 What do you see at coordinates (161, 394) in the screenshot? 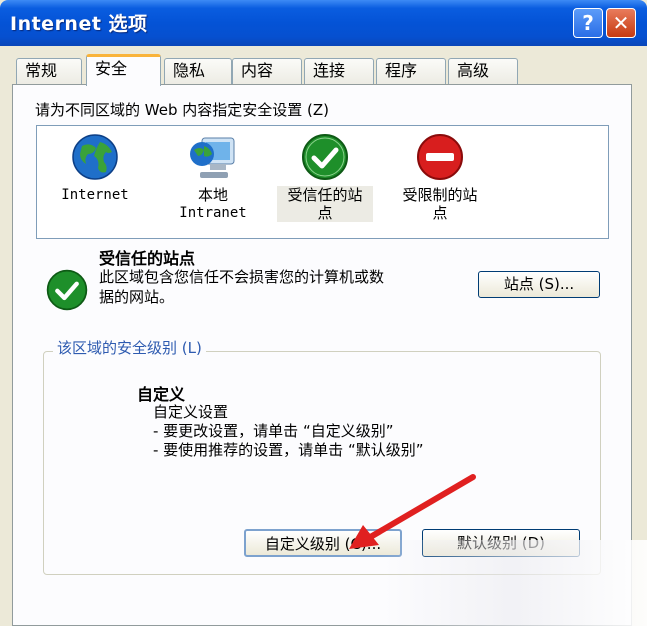
I see `security-level-title: 自定义` at bounding box center [161, 394].